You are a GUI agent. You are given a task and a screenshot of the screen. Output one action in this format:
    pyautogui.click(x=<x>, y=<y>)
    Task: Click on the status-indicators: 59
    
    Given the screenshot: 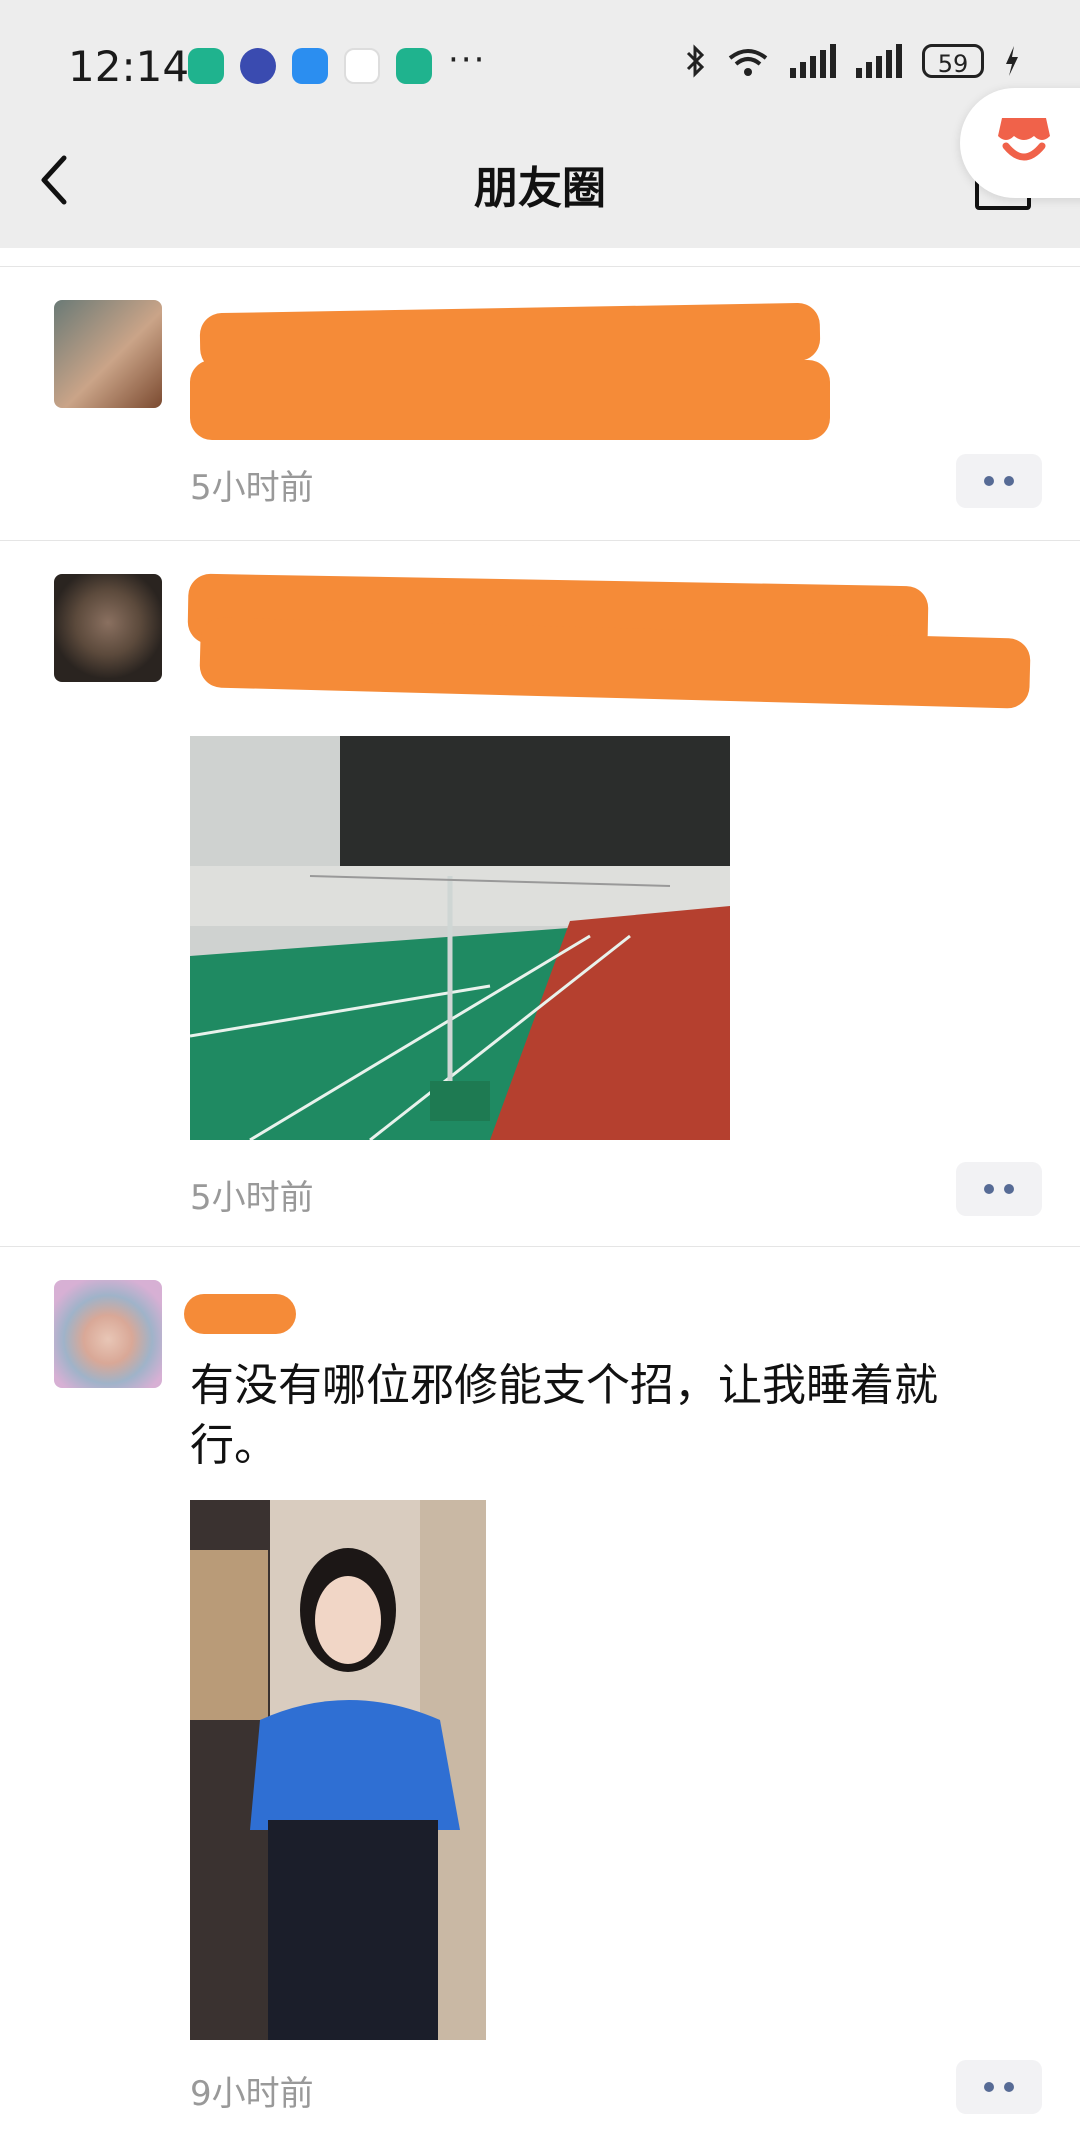 What is the action you would take?
    pyautogui.click(x=852, y=61)
    